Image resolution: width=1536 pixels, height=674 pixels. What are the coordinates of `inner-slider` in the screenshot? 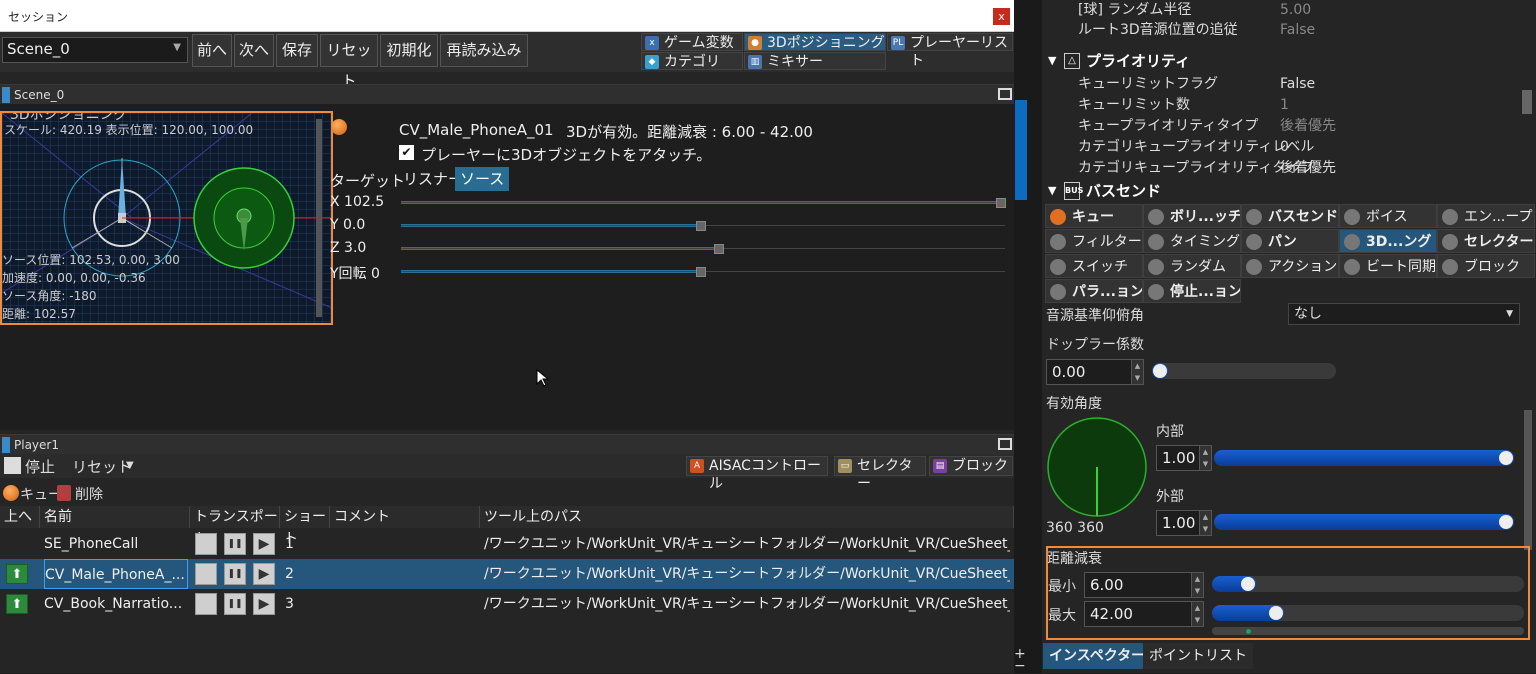 It's located at (1364, 458).